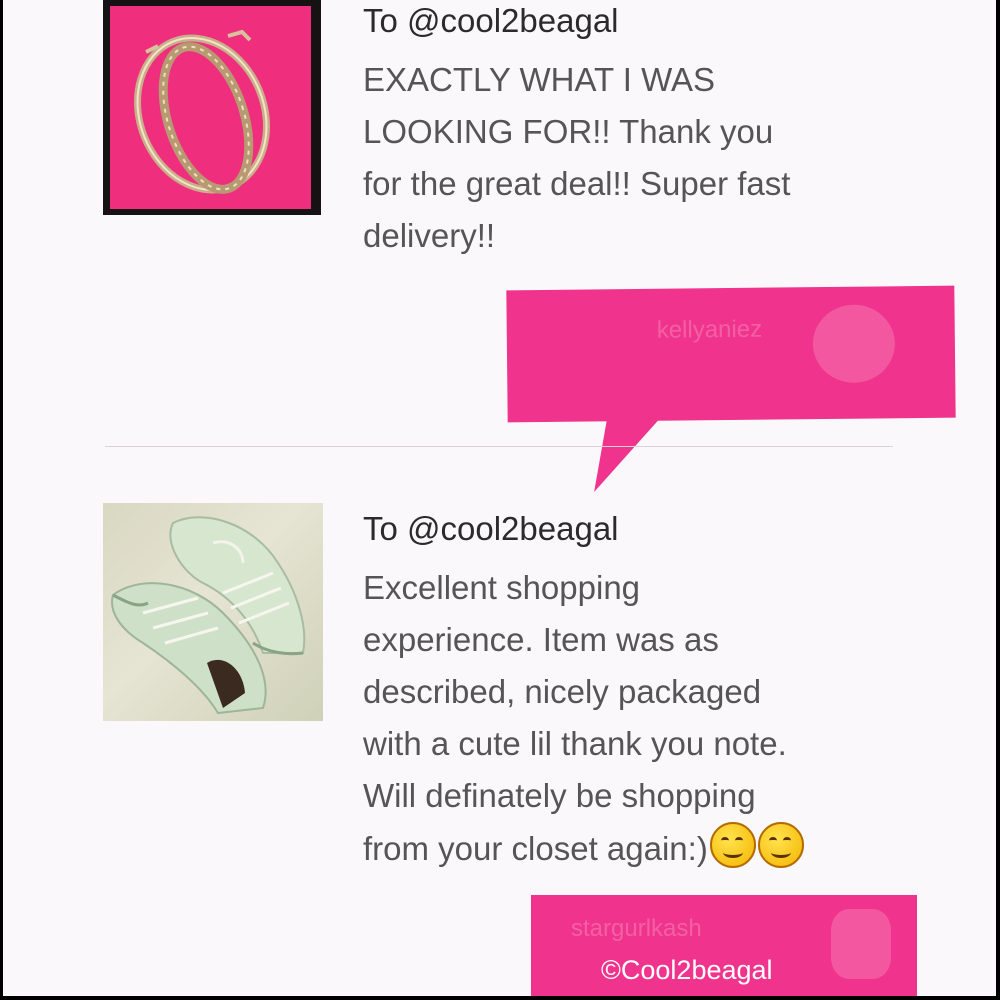  I want to click on review-1-badge-username: kellyaniez, so click(709, 329).